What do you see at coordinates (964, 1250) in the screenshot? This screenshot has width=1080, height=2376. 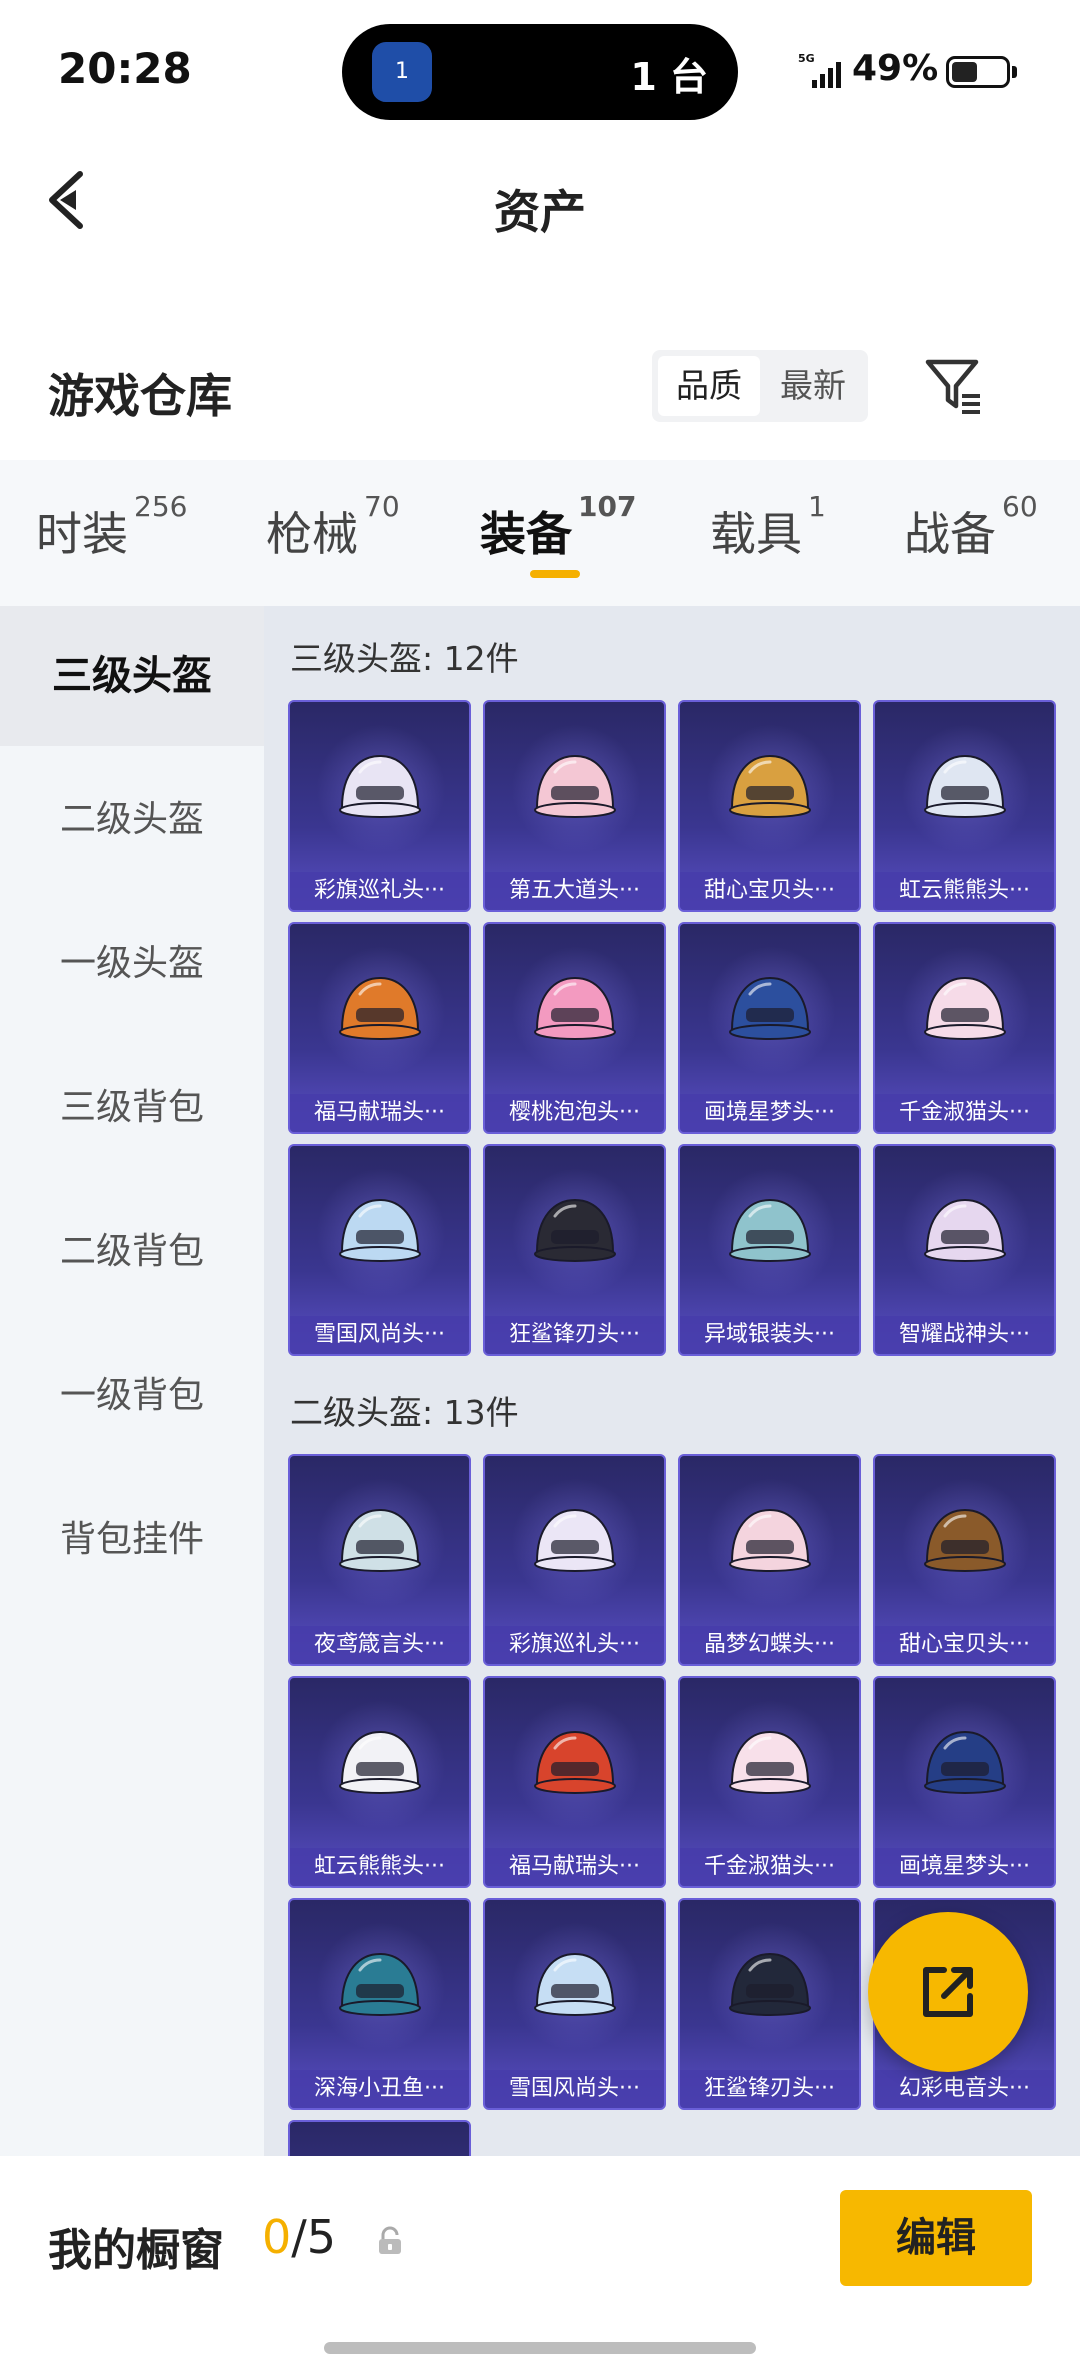 I see `item-card: 智耀战神头···` at bounding box center [964, 1250].